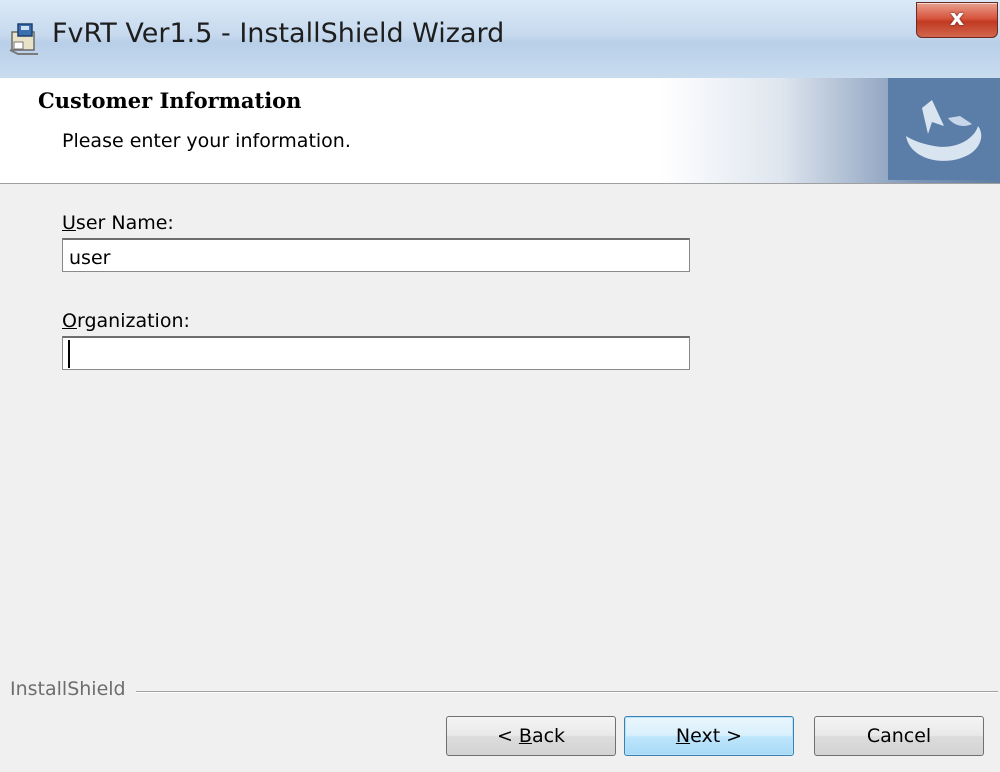 The width and height of the screenshot is (1000, 772). I want to click on page-title: Customer Information, so click(170, 100).